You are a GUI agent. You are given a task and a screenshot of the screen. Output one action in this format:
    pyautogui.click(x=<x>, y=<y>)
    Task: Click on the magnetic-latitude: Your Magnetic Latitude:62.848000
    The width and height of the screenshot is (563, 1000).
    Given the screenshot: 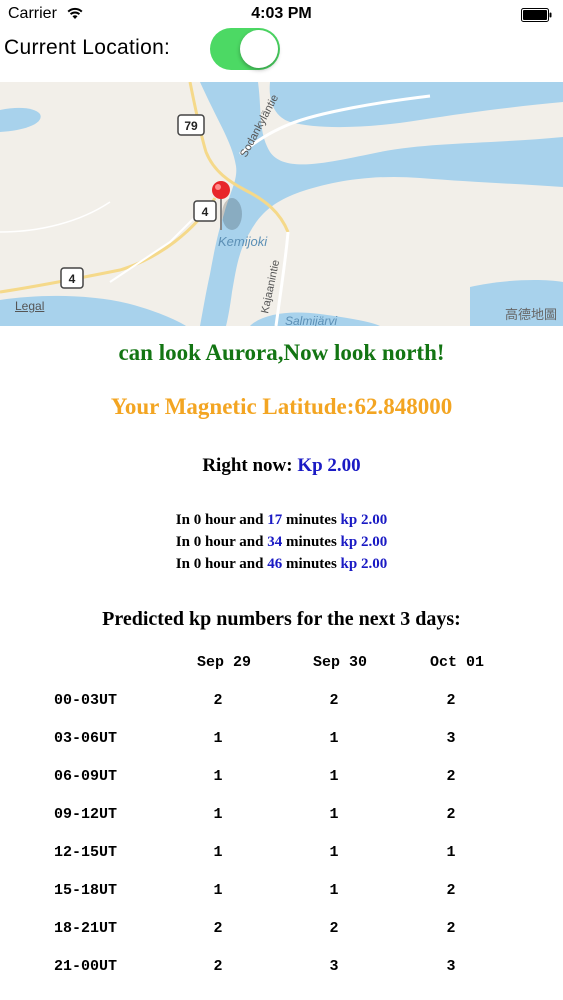 What is the action you would take?
    pyautogui.click(x=281, y=407)
    